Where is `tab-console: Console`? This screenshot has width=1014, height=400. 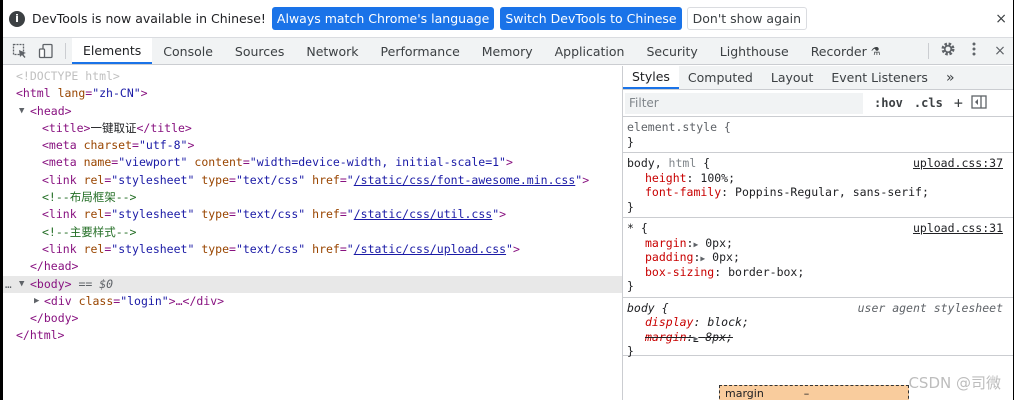 tab-console: Console is located at coordinates (188, 51).